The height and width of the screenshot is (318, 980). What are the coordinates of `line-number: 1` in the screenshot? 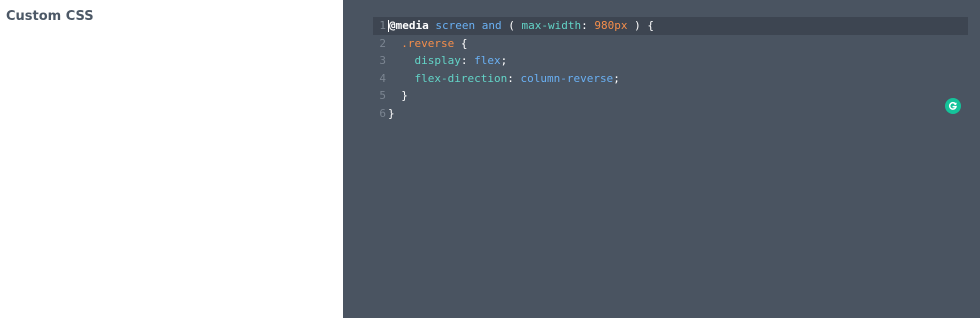 It's located at (382, 25).